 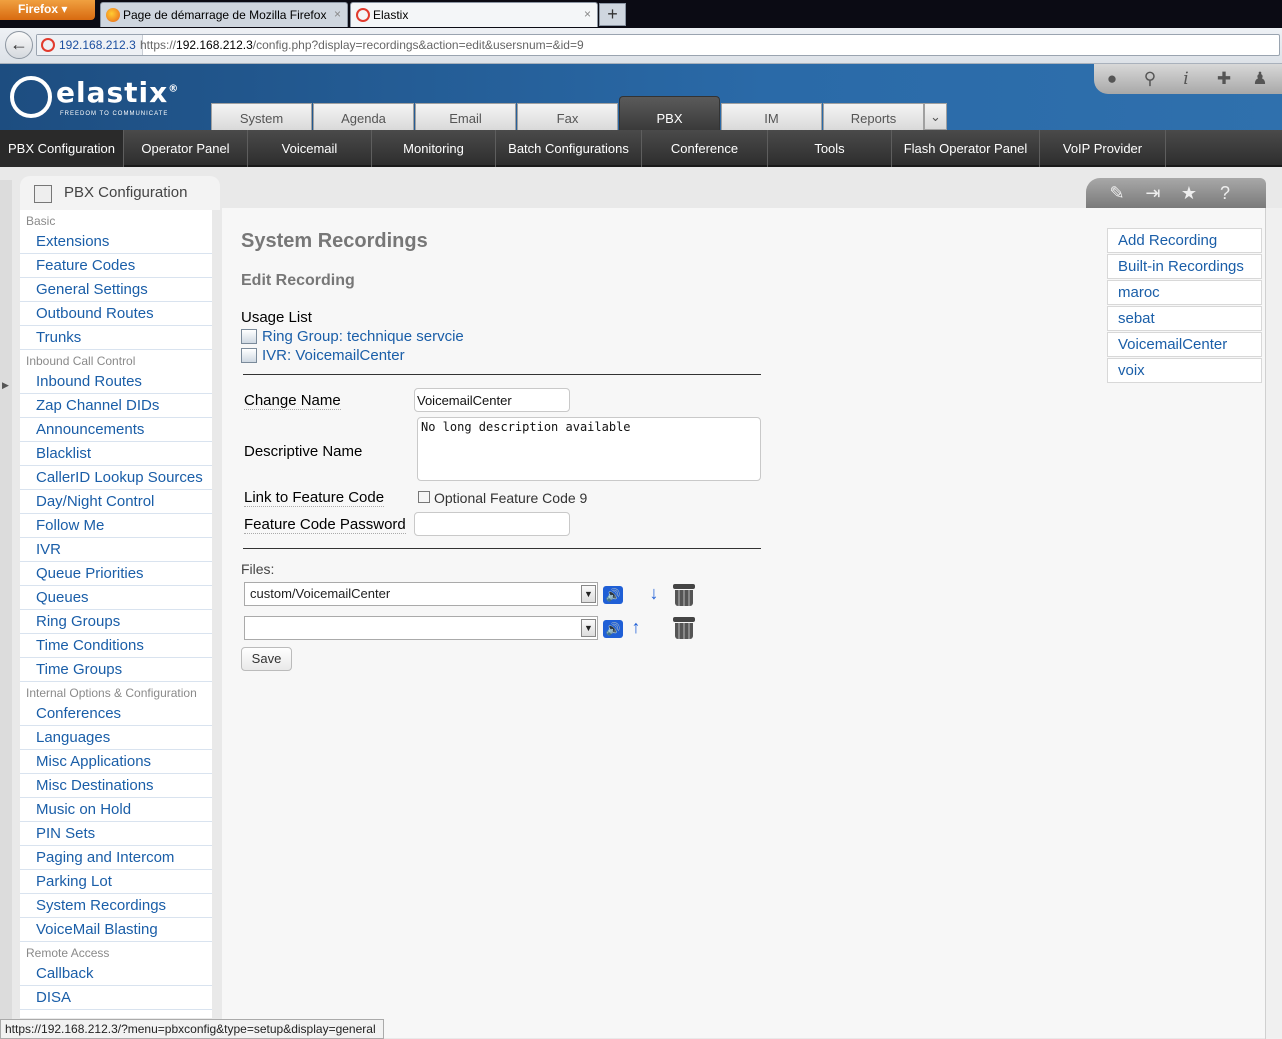 I want to click on sidebar-item-misc-destinations: Misc Destinations, so click(x=116, y=786).